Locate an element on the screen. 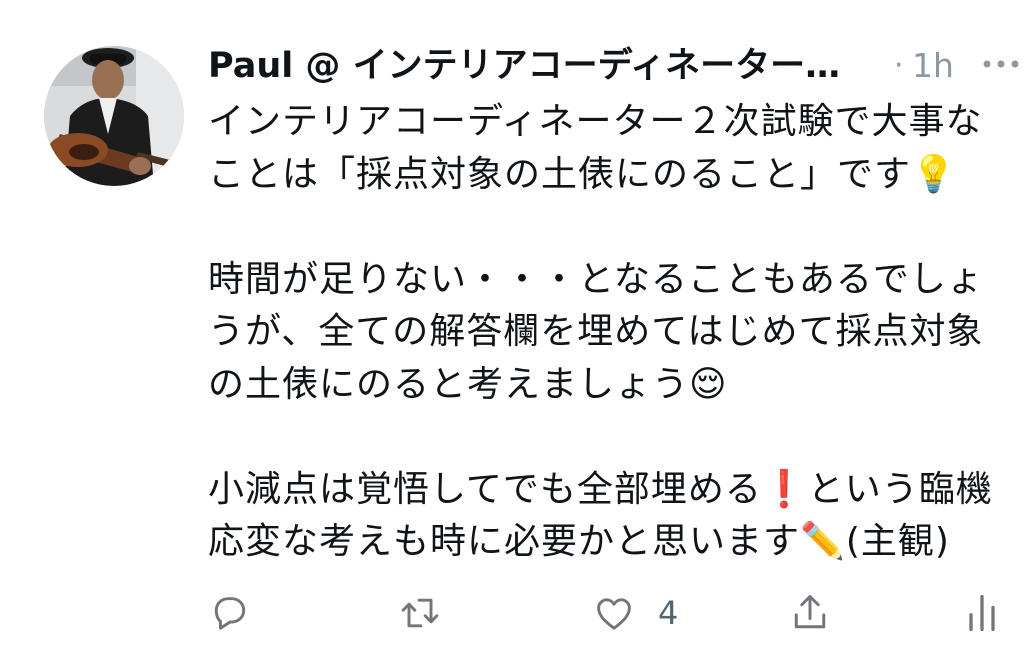 This screenshot has height=668, width=1024. retweet-button is located at coordinates (420, 613).